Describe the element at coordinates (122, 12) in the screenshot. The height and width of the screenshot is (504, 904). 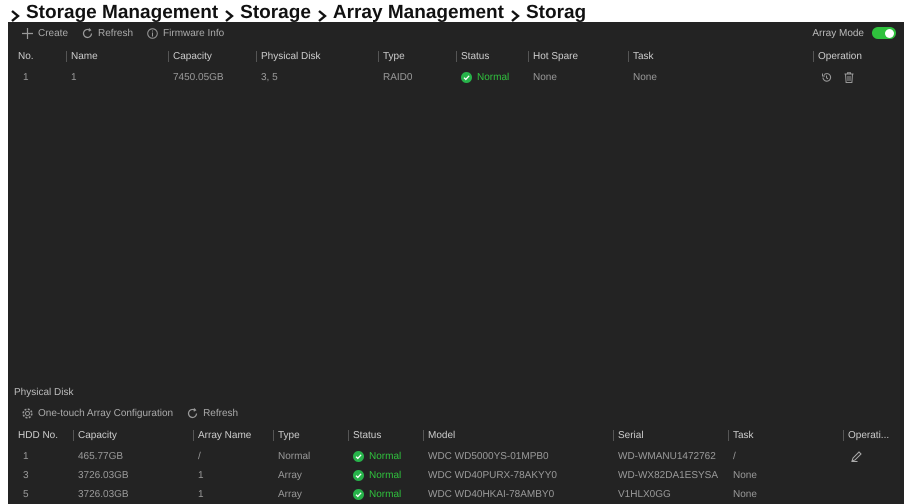
I see `breadcrumb-item: Storage Management` at that location.